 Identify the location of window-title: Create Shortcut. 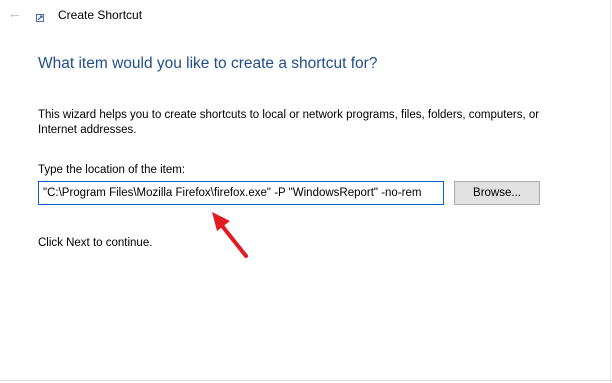
(100, 15).